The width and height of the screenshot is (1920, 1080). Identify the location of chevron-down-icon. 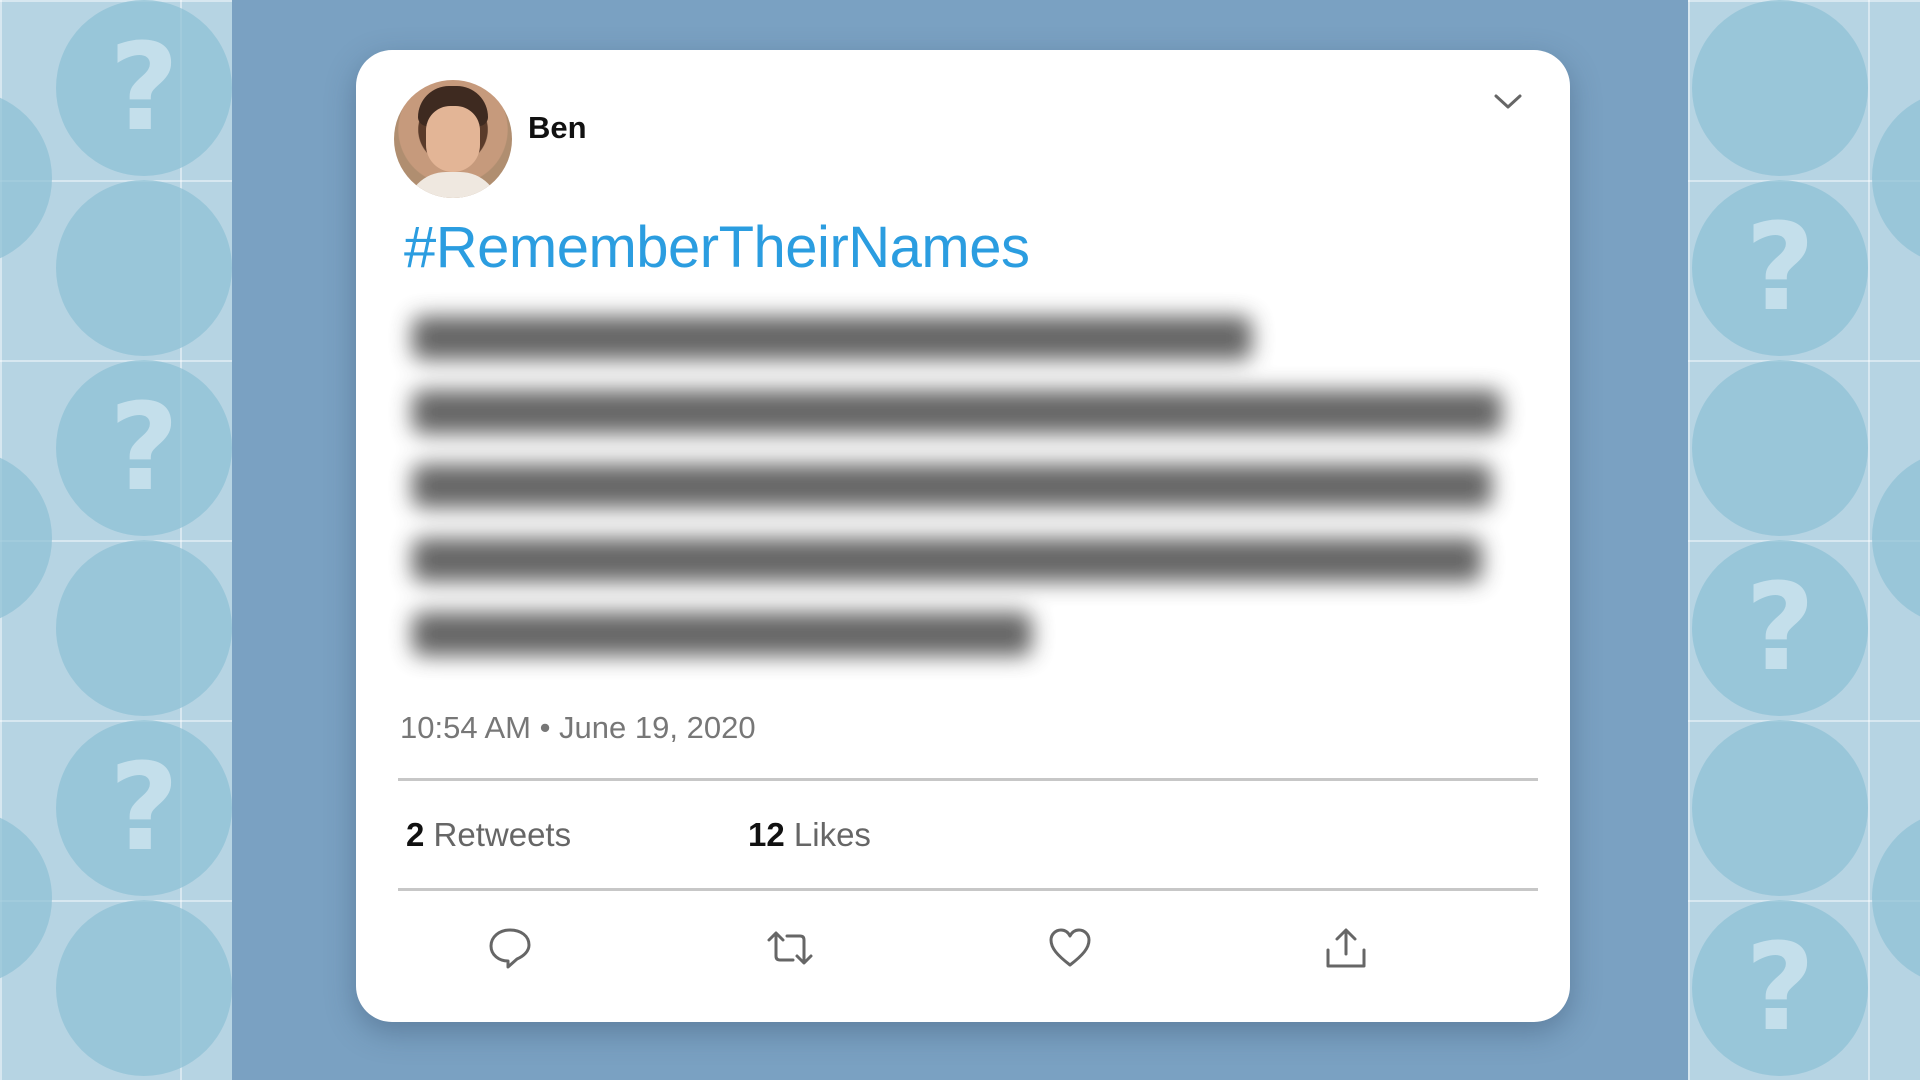
(1508, 102).